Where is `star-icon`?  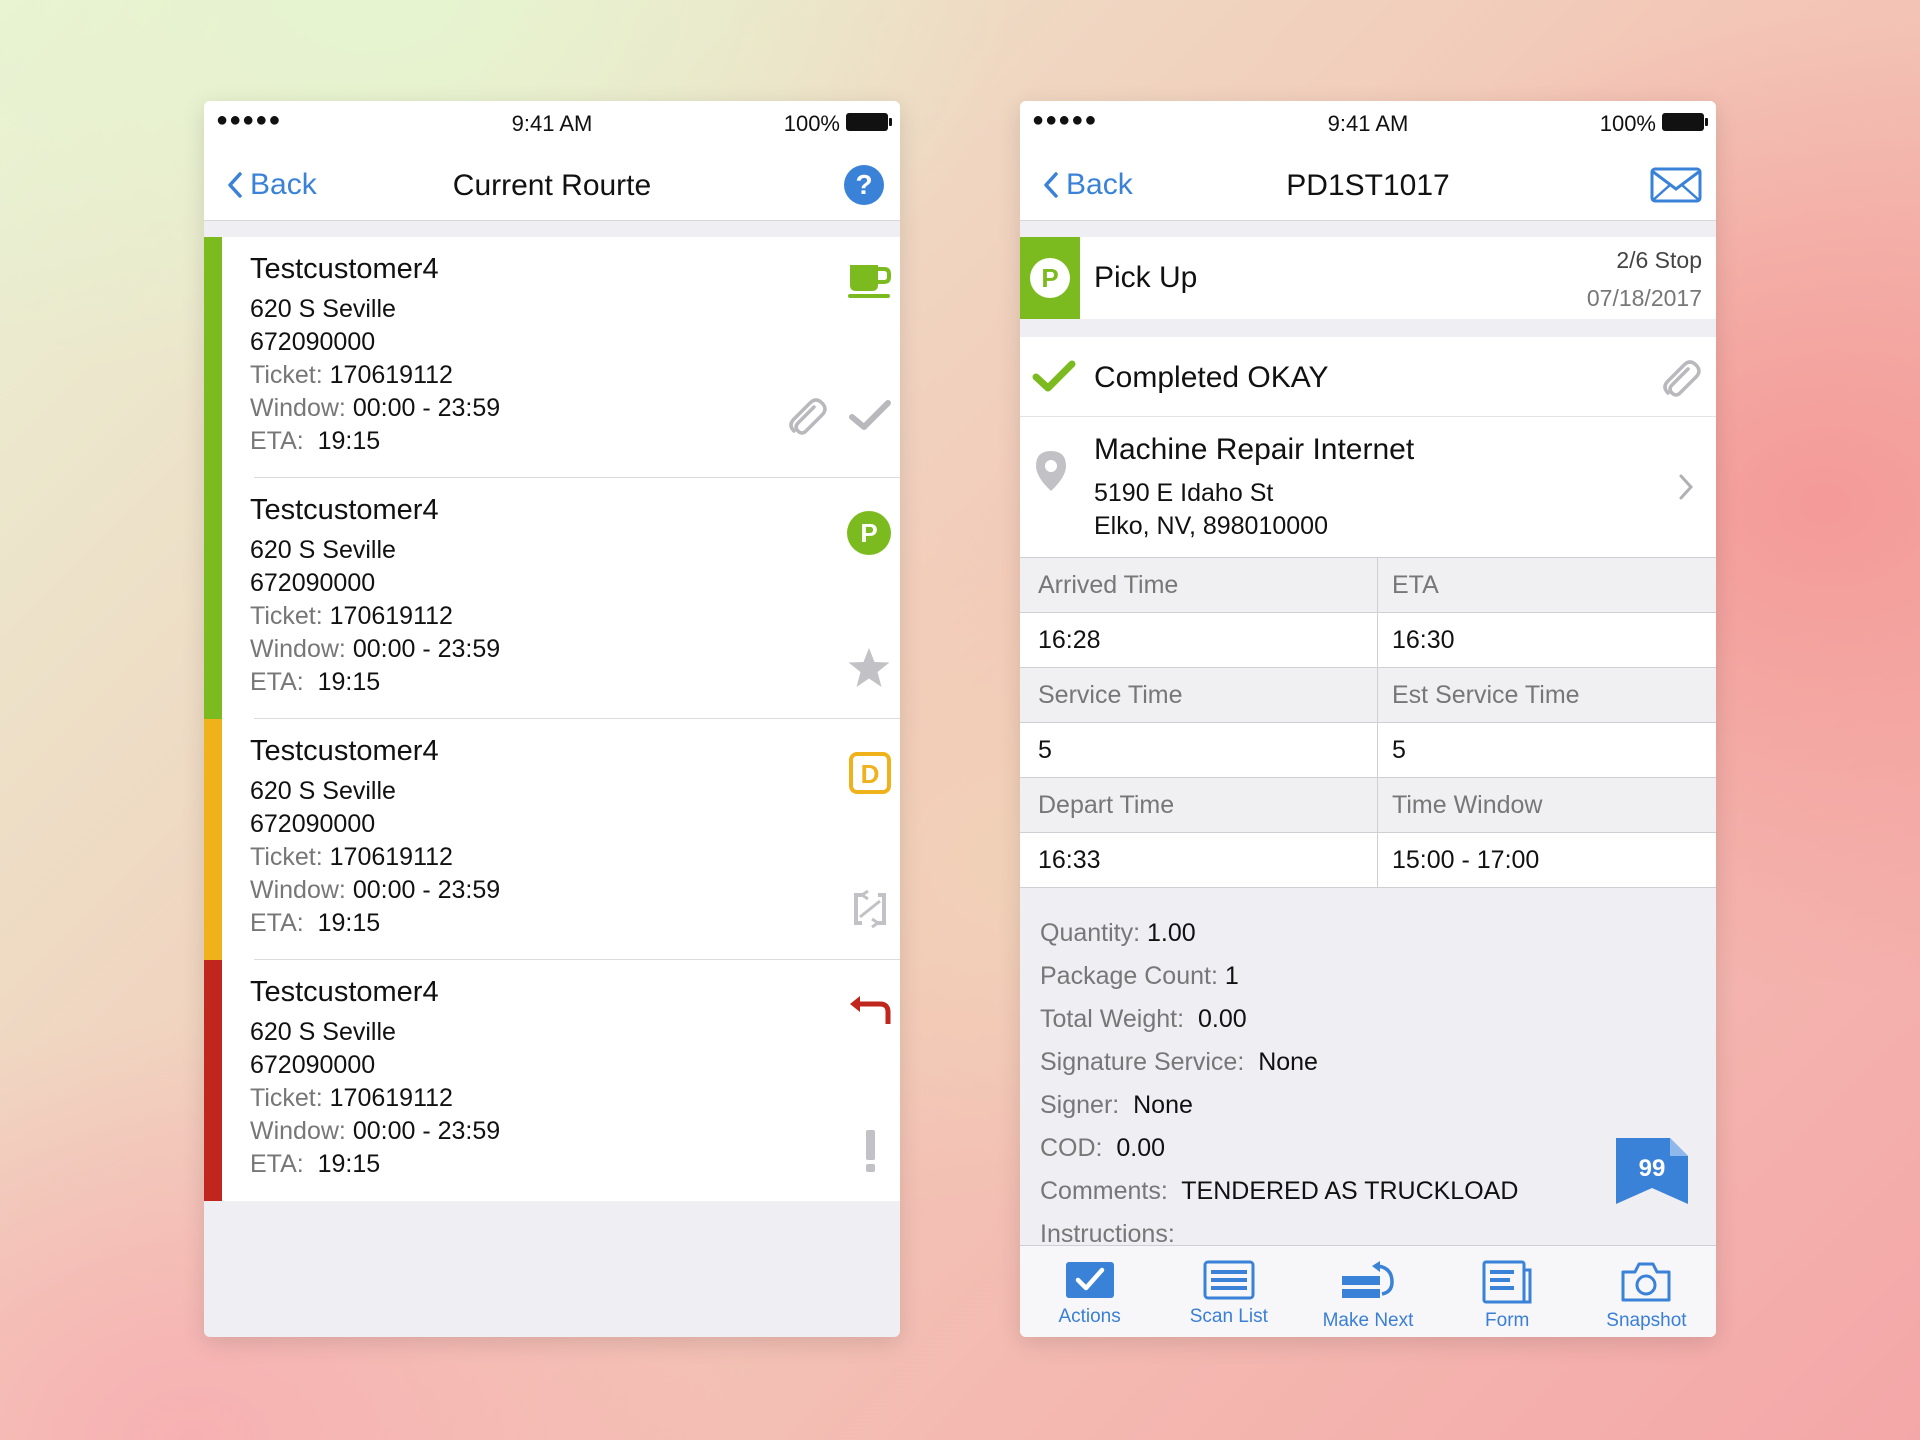 star-icon is located at coordinates (869, 668).